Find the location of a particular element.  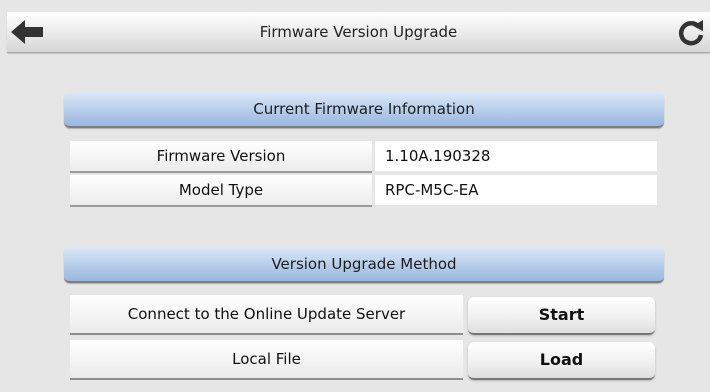

title-bar: Firmware Version Upgrade is located at coordinates (358, 32).